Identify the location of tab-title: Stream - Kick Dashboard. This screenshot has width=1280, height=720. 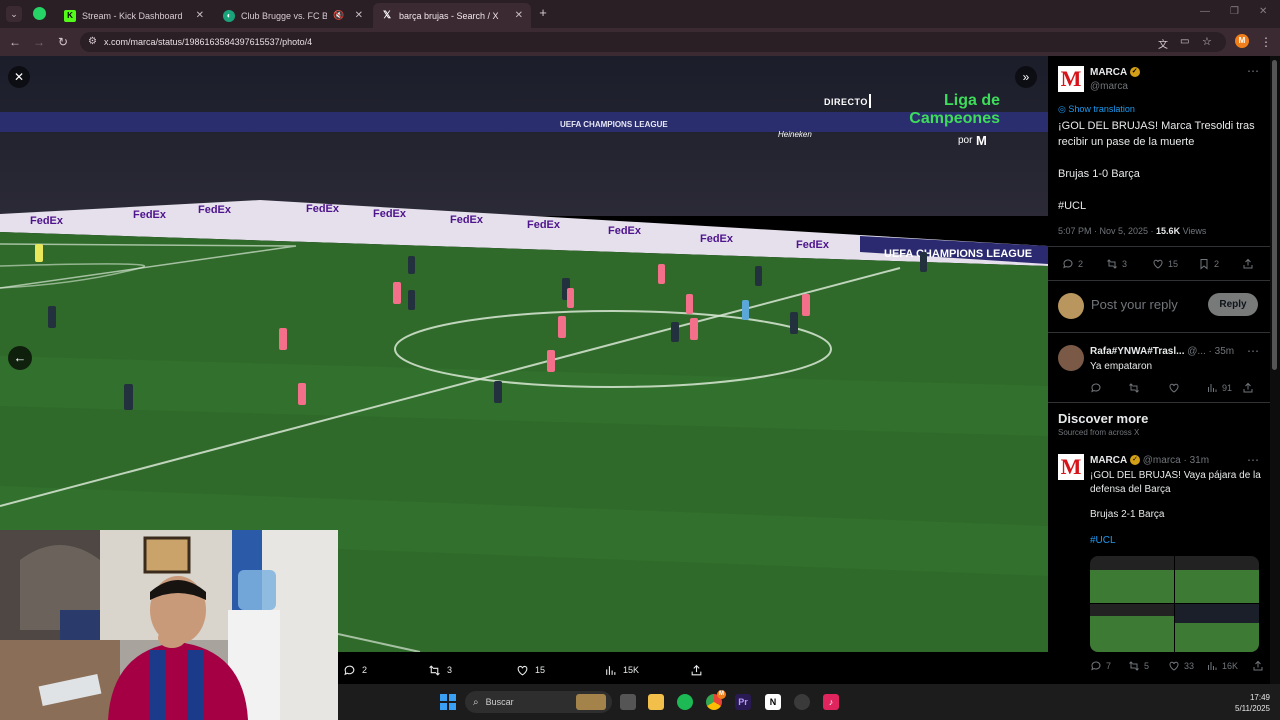
(132, 15).